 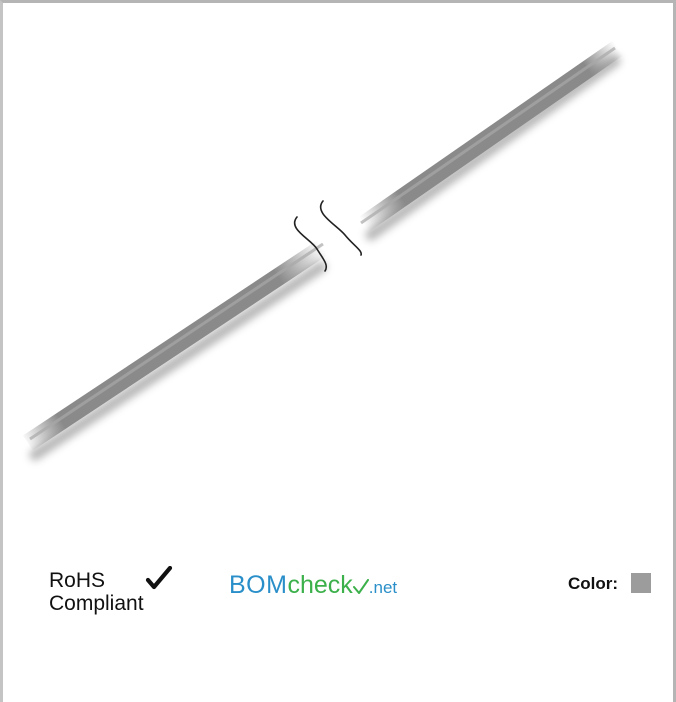 What do you see at coordinates (360, 586) in the screenshot?
I see `bomcheck-check-mark-icon` at bounding box center [360, 586].